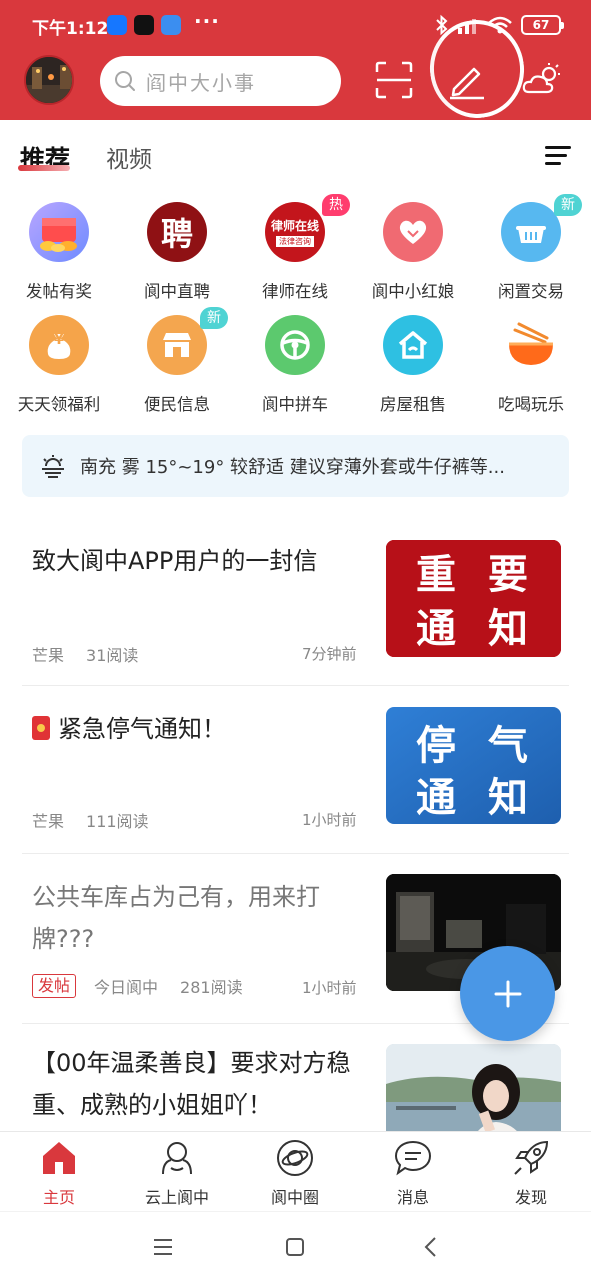  I want to click on feed-post: 致大阆中APP用户的一封信 芒果 31阅读 7分钟前 重 要 通 知, so click(295, 602).